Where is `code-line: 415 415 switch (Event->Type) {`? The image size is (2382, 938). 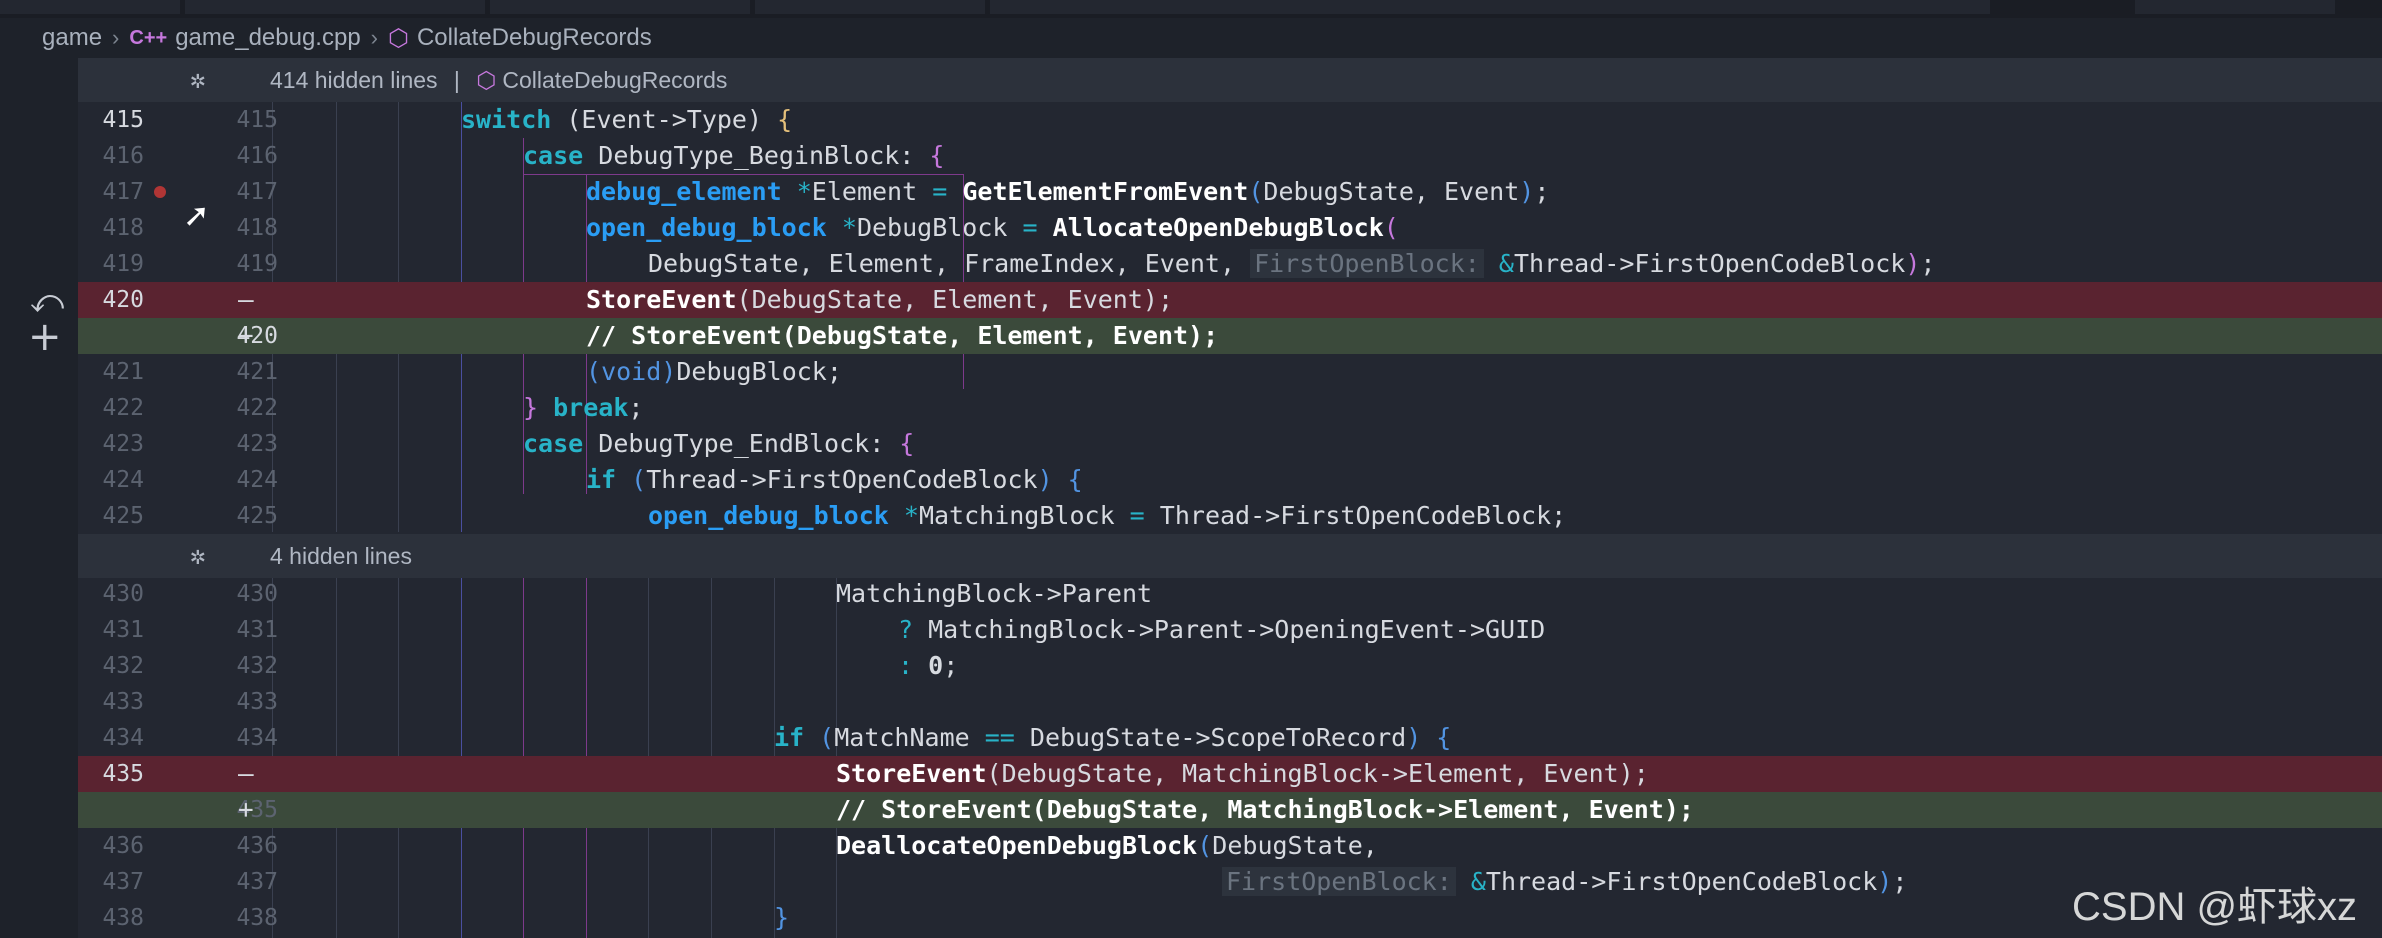 code-line: 415 415 switch (Event->Type) { is located at coordinates (1230, 120).